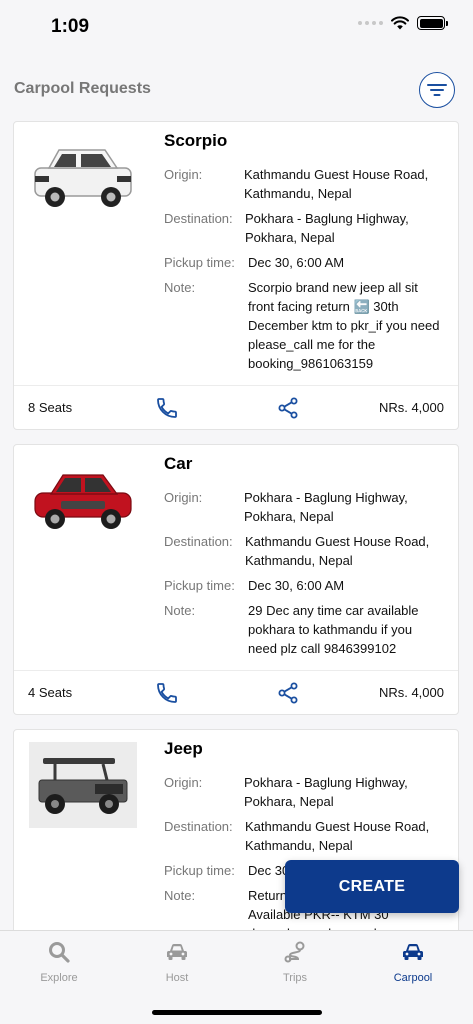  What do you see at coordinates (177, 961) in the screenshot?
I see `tab-host: Host` at bounding box center [177, 961].